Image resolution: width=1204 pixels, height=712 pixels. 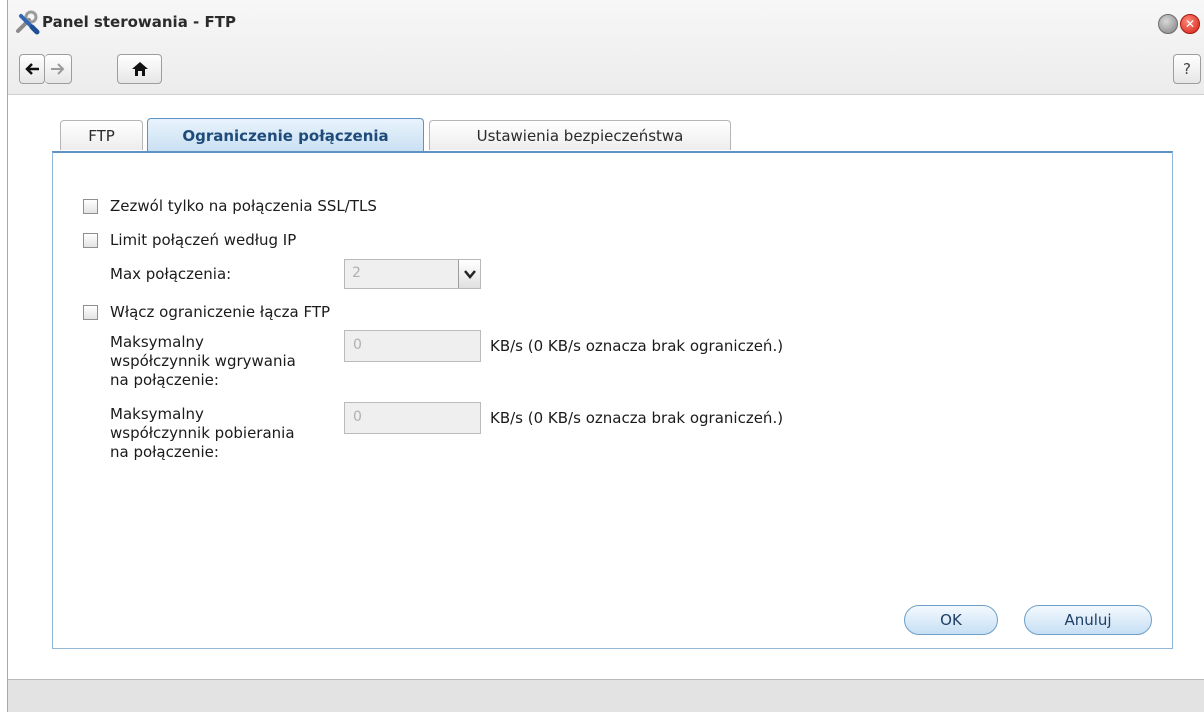 I want to click on chevron-down-icon, so click(x=469, y=274).